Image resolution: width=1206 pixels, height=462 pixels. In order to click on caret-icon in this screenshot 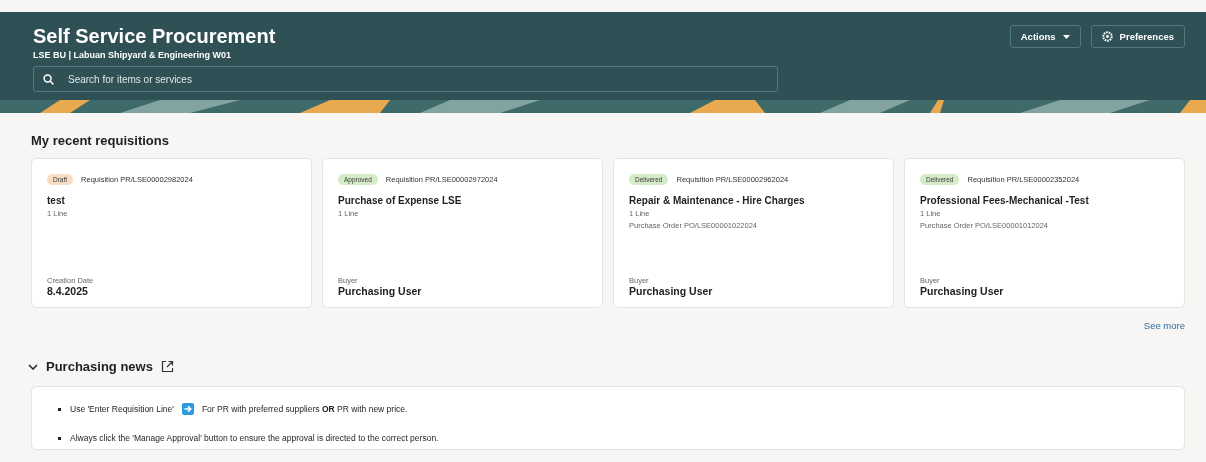, I will do `click(1066, 36)`.